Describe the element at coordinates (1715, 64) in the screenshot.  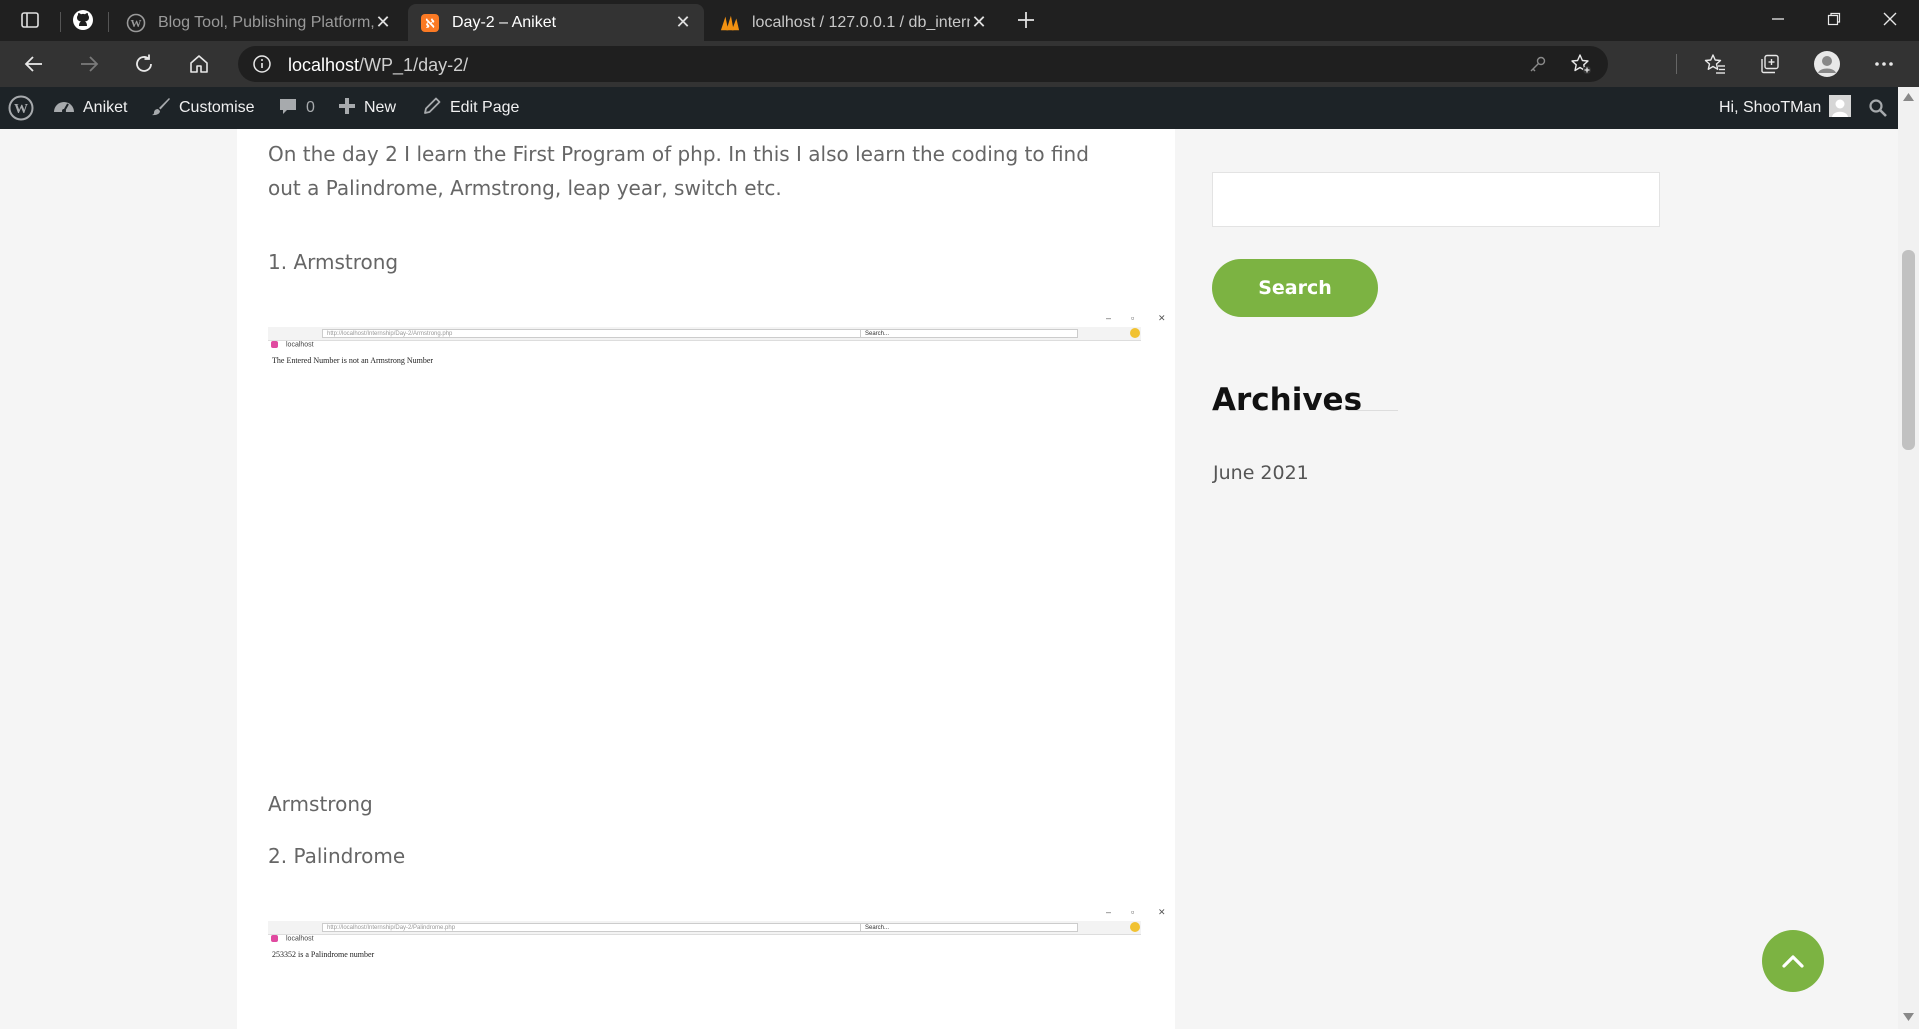
I see `favorites-icon` at that location.